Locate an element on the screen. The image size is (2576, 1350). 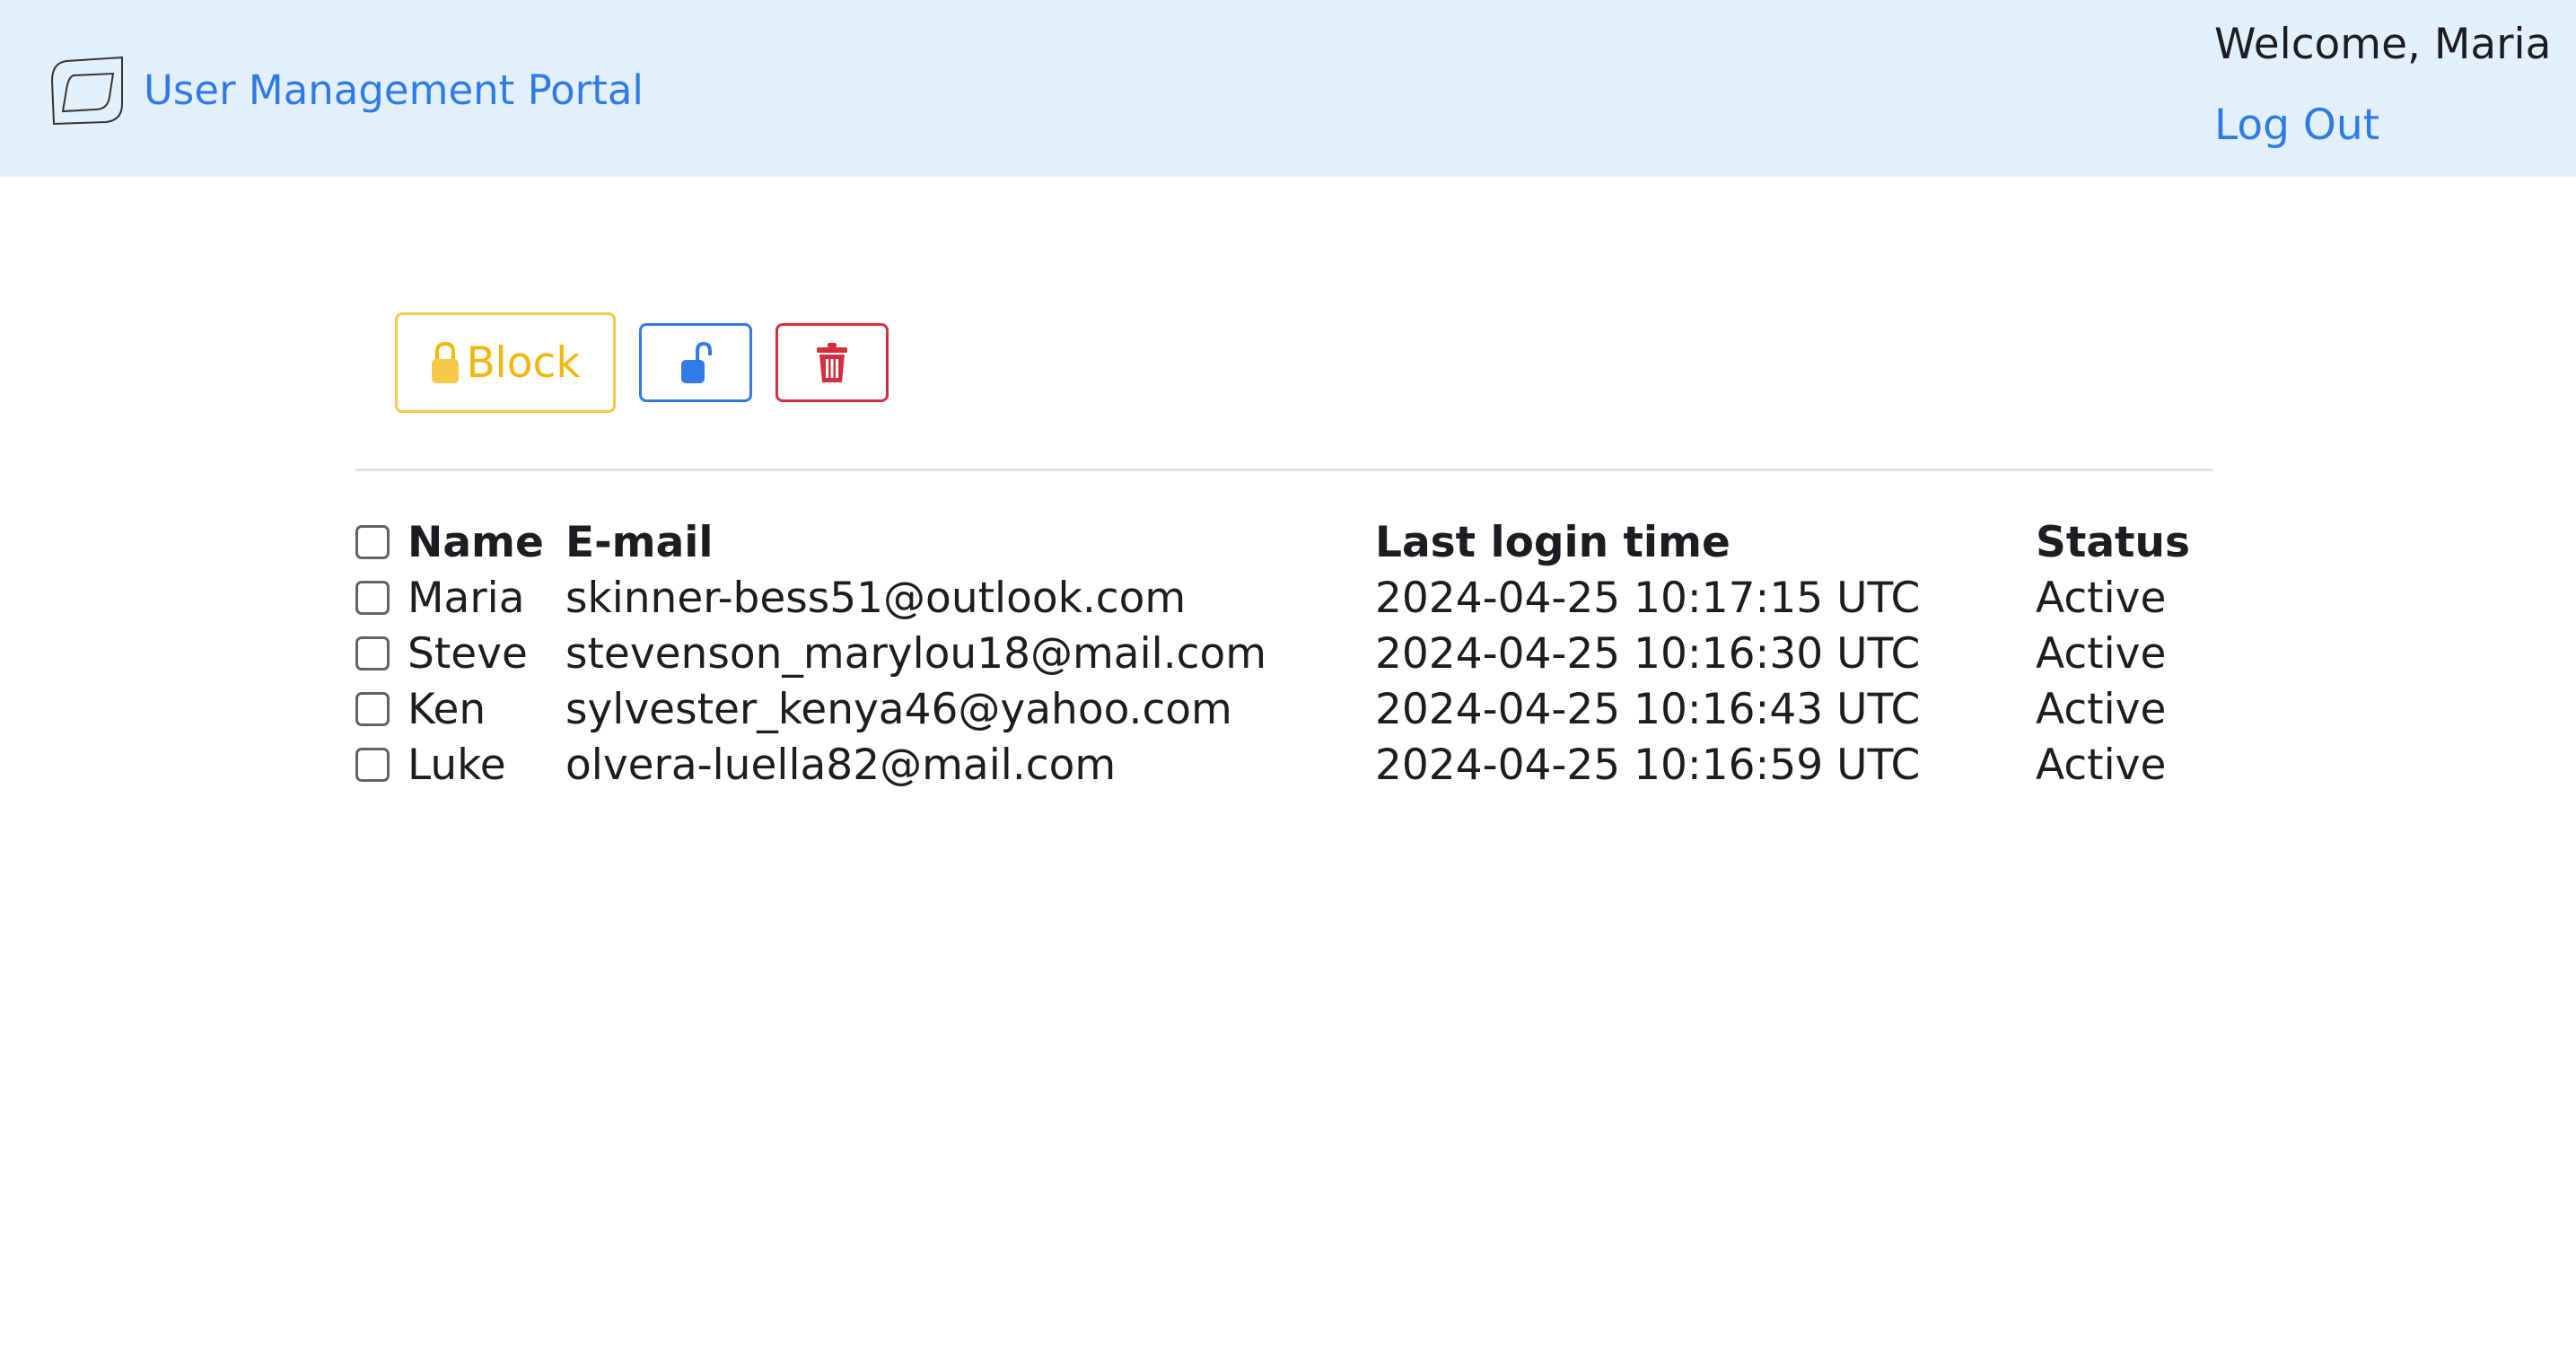
user-last-login: 2024-04-25 10:16:30 UTC is located at coordinates (1648, 654).